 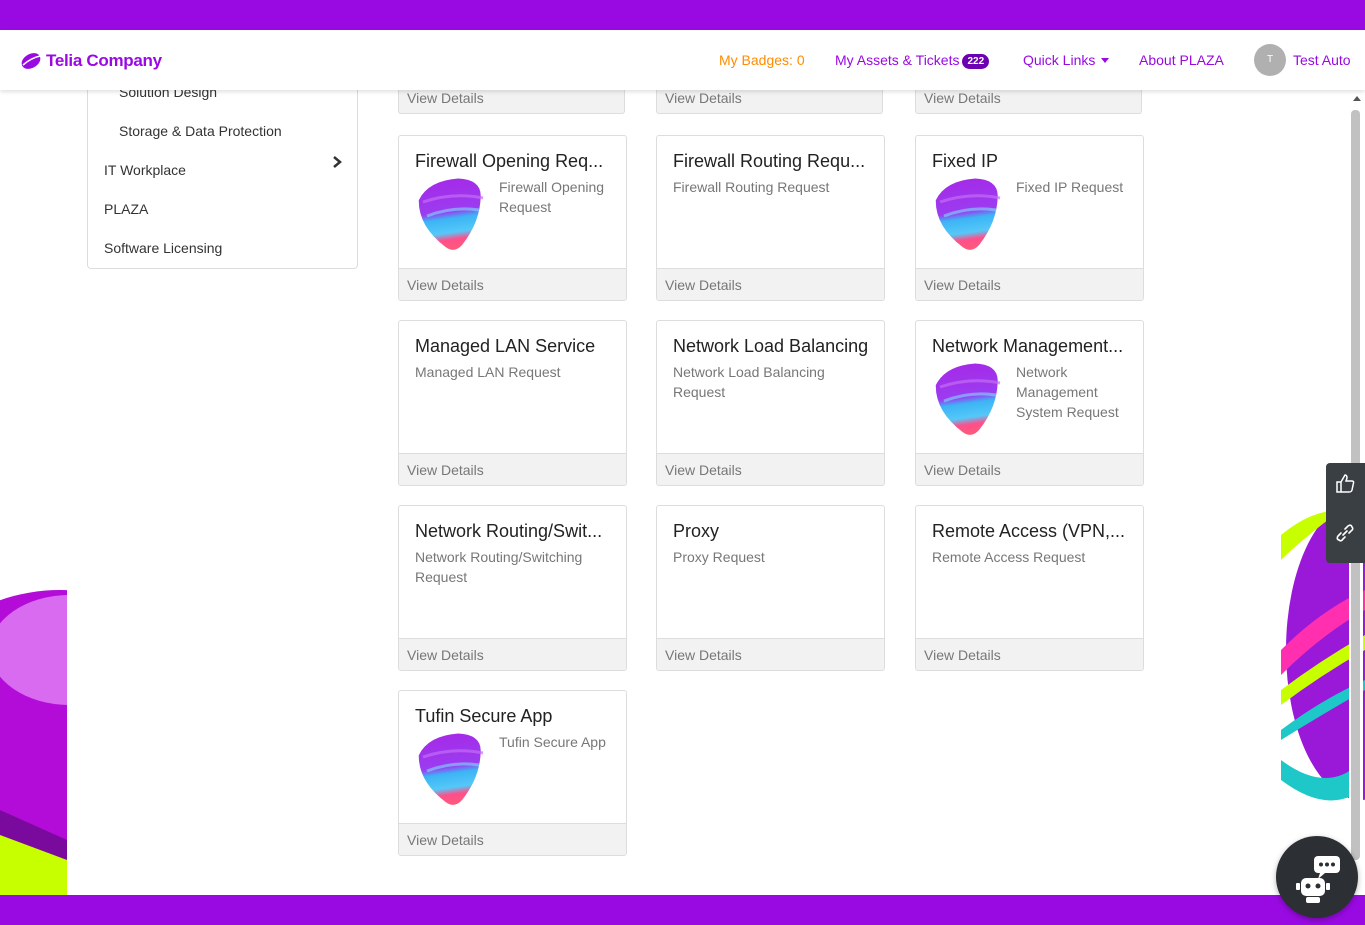 What do you see at coordinates (337, 162) in the screenshot?
I see `chevron-right-icon` at bounding box center [337, 162].